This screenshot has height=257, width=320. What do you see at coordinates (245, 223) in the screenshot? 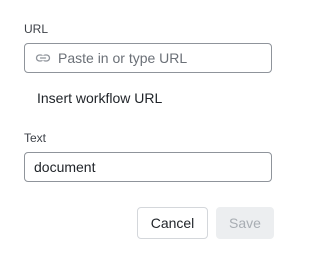
I see `save-button: Save` at bounding box center [245, 223].